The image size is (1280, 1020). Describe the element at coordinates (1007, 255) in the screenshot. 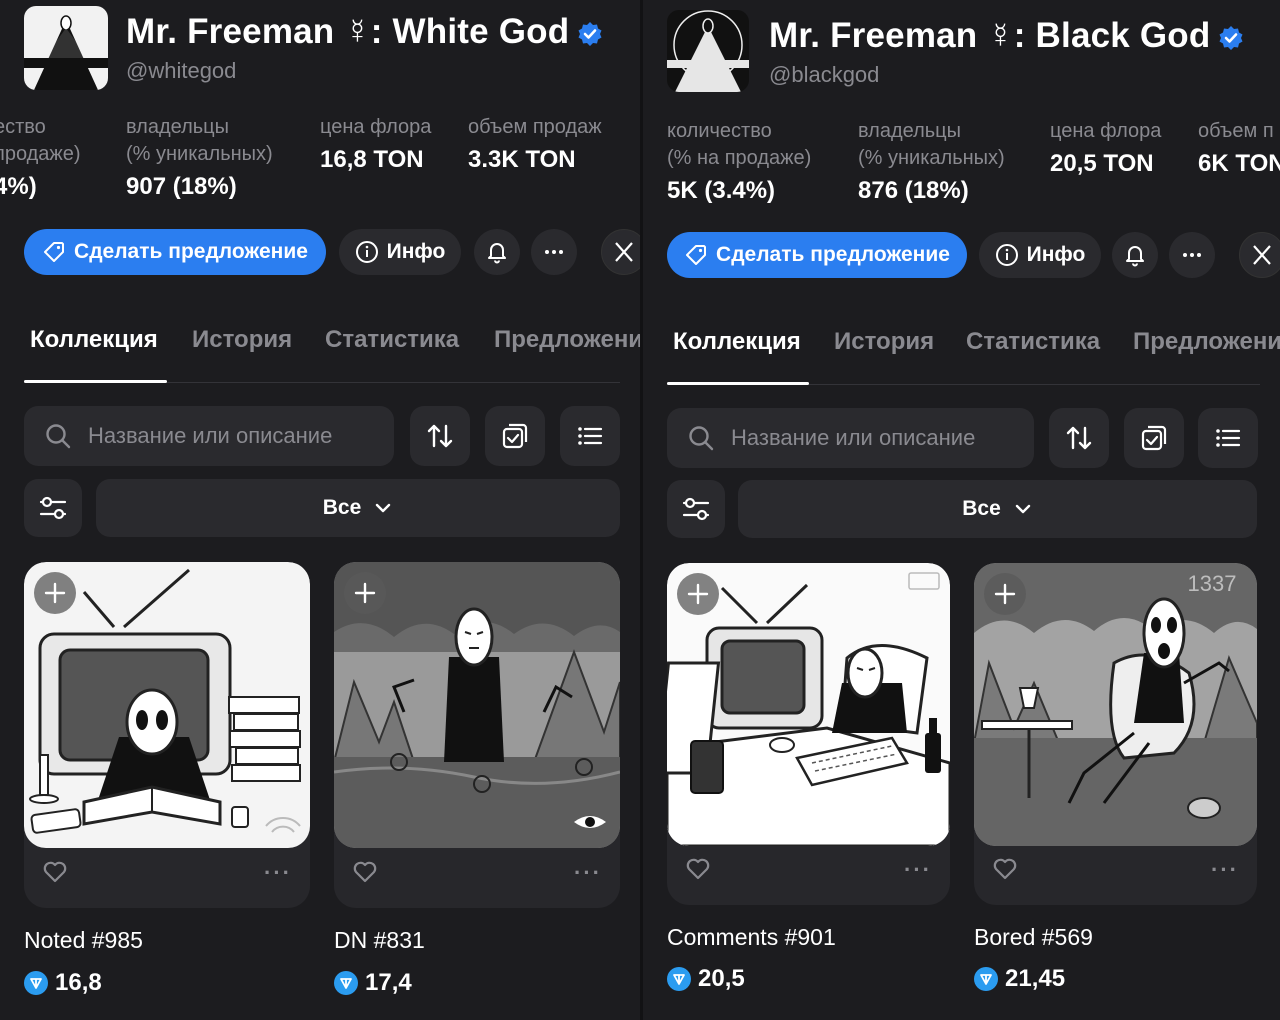

I see `info-icon` at that location.